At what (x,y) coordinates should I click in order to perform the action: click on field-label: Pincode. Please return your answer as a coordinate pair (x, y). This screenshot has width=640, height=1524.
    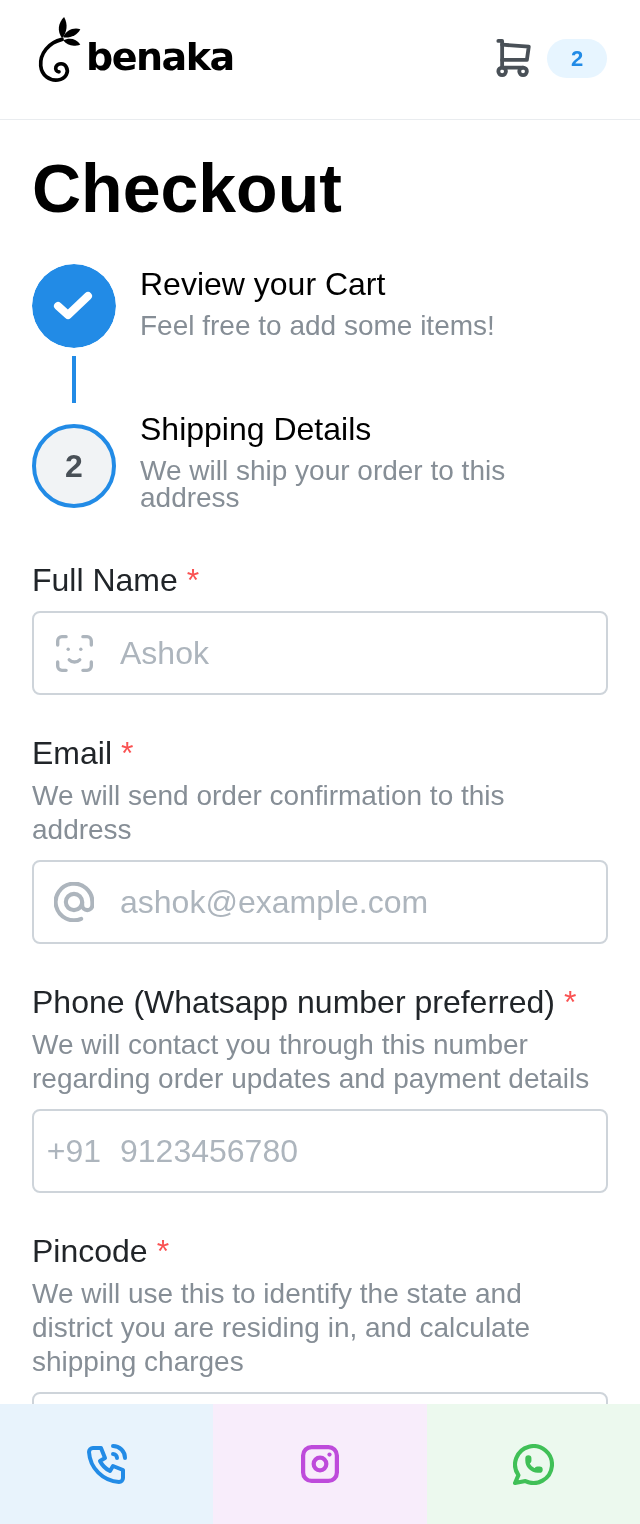
    Looking at the image, I should click on (90, 1252).